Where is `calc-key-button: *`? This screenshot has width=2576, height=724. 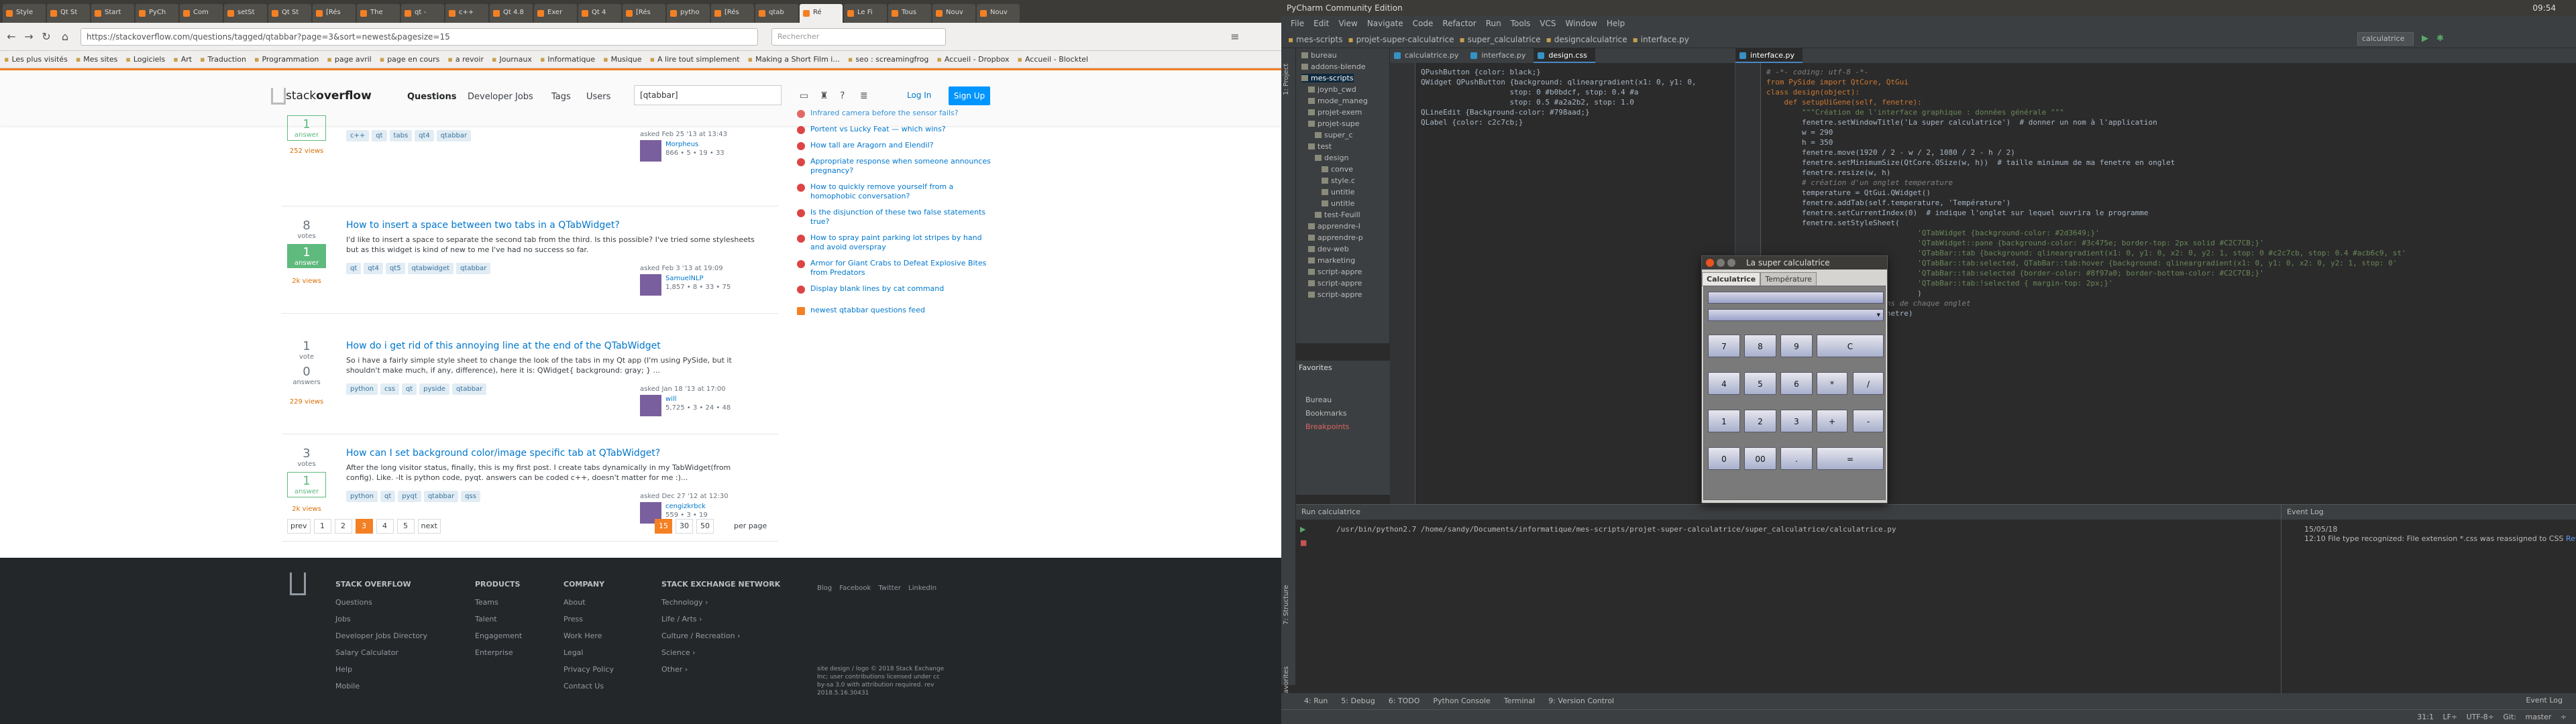
calc-key-button: * is located at coordinates (1832, 383).